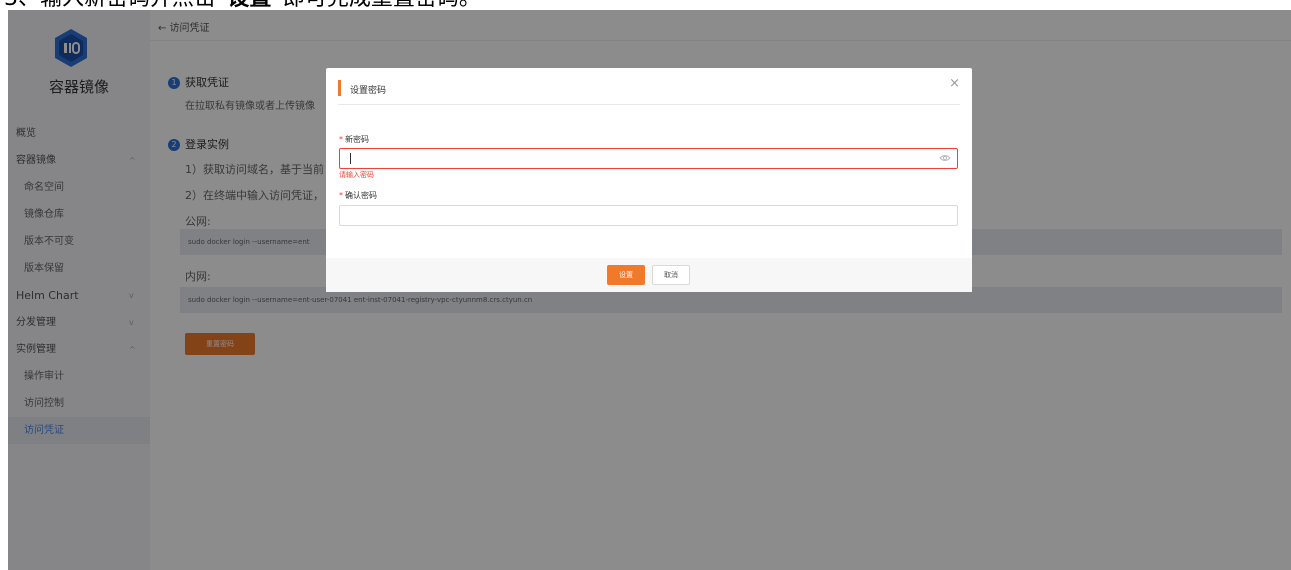 The height and width of the screenshot is (570, 1291). I want to click on confirm-password-label: * 确认密码, so click(358, 195).